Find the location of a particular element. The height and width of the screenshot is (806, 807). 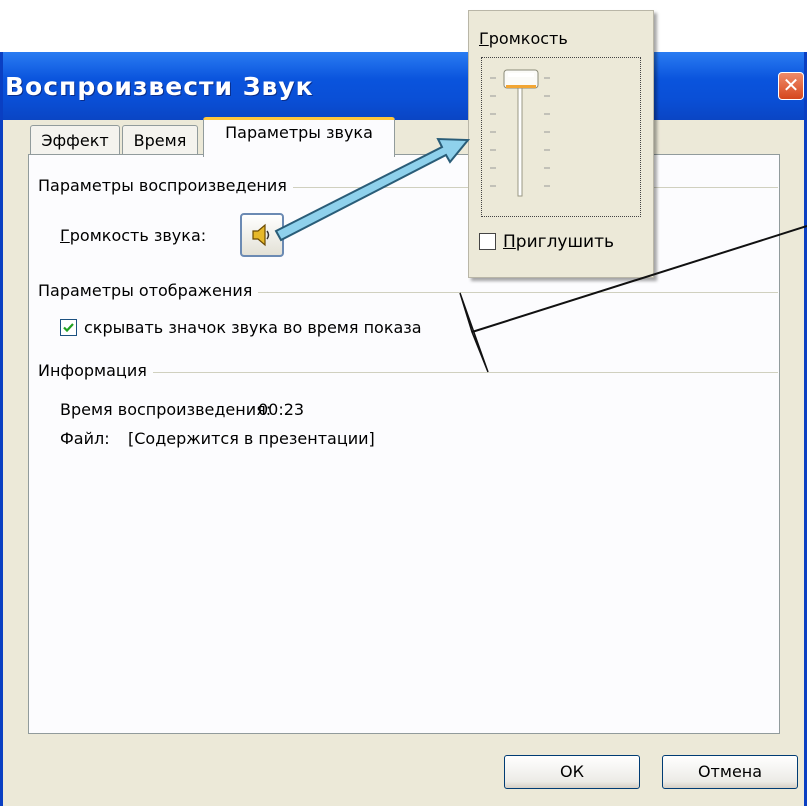

ok-button: ОК is located at coordinates (572, 772).